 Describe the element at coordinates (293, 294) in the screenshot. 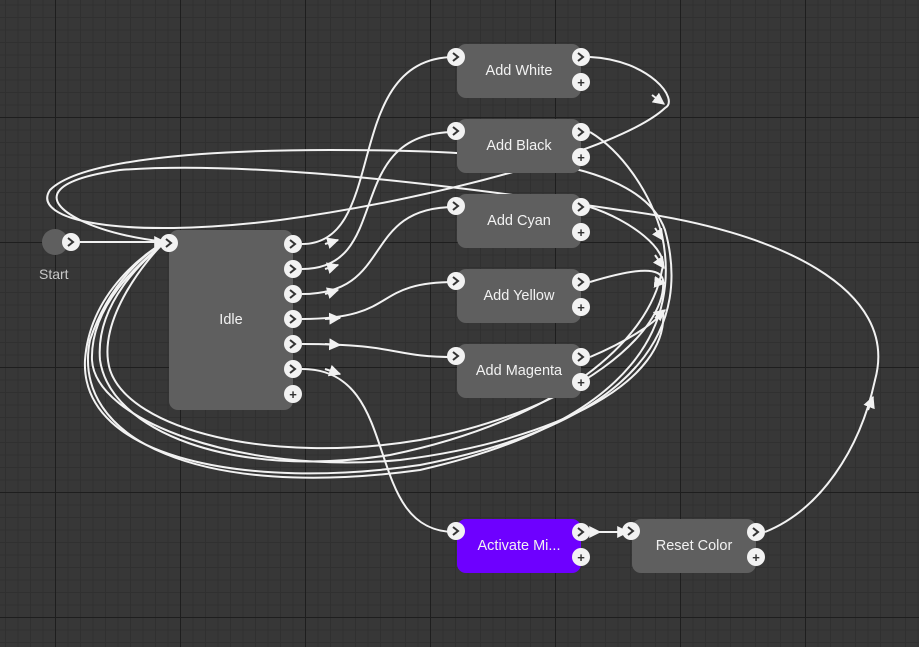

I see `idle-output-port-3-icon` at that location.